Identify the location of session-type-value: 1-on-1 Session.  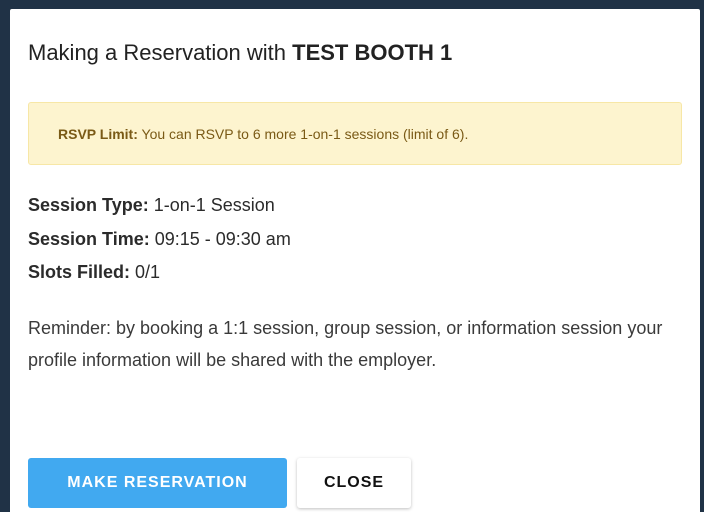
(211, 205).